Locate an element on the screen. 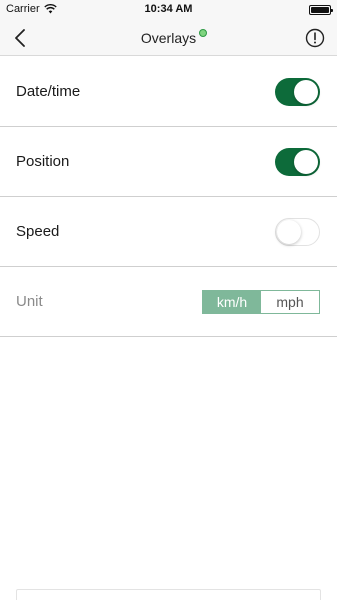 The image size is (337, 600). setting-row-speed: Speed is located at coordinates (168, 232).